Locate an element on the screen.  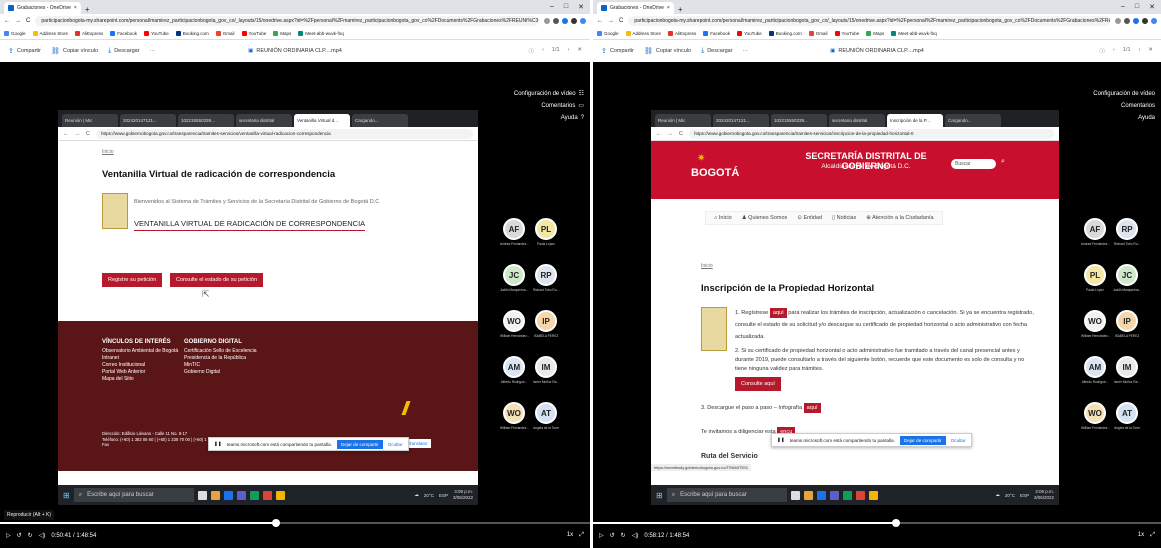
controls-row: ▷ ↺ ↻ ◁) 0:50:41 / 1:48:54 1x ⤢ is located at coordinates (295, 535).